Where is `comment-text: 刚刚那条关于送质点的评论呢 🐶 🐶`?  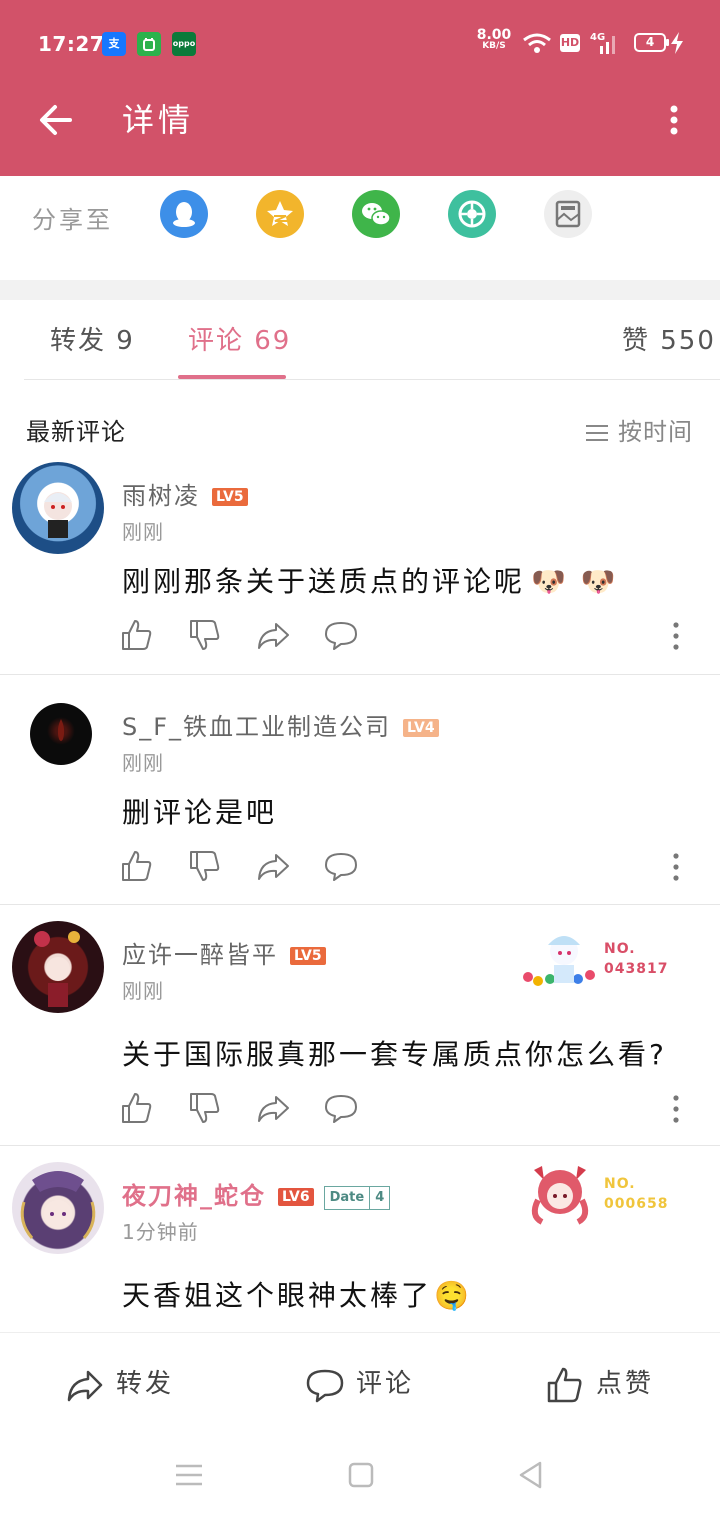
comment-text: 刚刚那条关于送质点的评论呢 🐶 🐶 is located at coordinates (370, 581).